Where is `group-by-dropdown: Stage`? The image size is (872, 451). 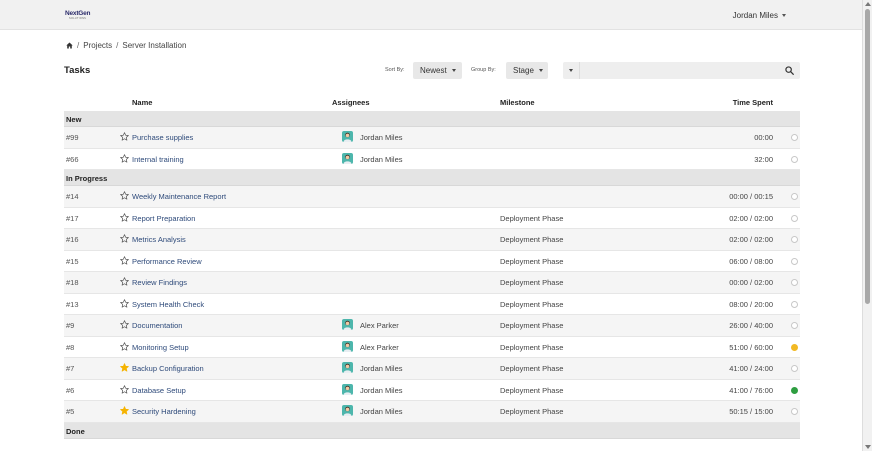
group-by-dropdown: Stage is located at coordinates (527, 70).